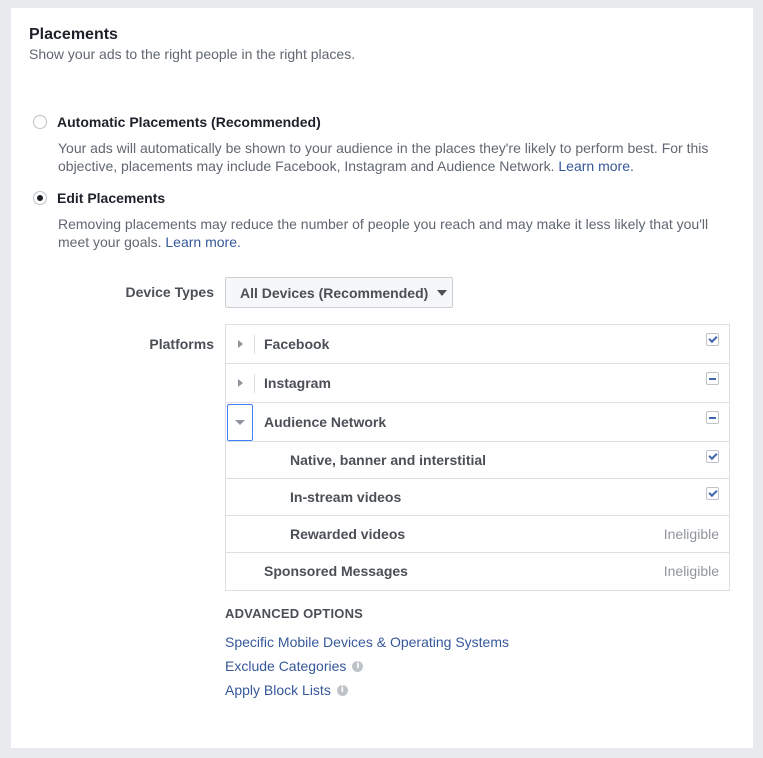  I want to click on link-label: Apply Block Lists, so click(278, 690).